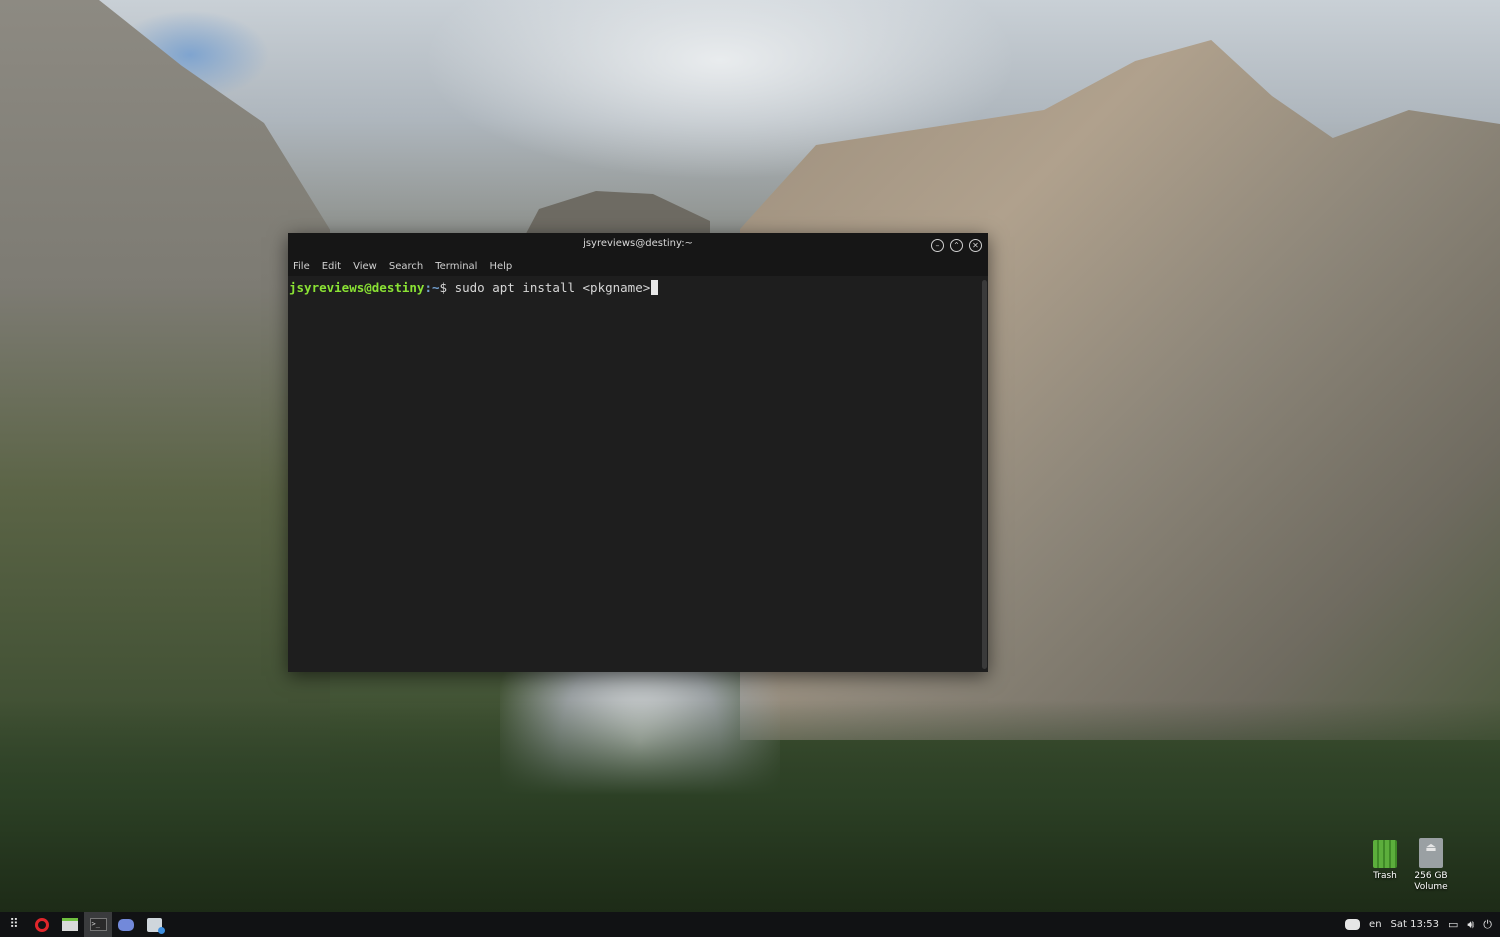  What do you see at coordinates (655, 287) in the screenshot?
I see `text-cursor` at bounding box center [655, 287].